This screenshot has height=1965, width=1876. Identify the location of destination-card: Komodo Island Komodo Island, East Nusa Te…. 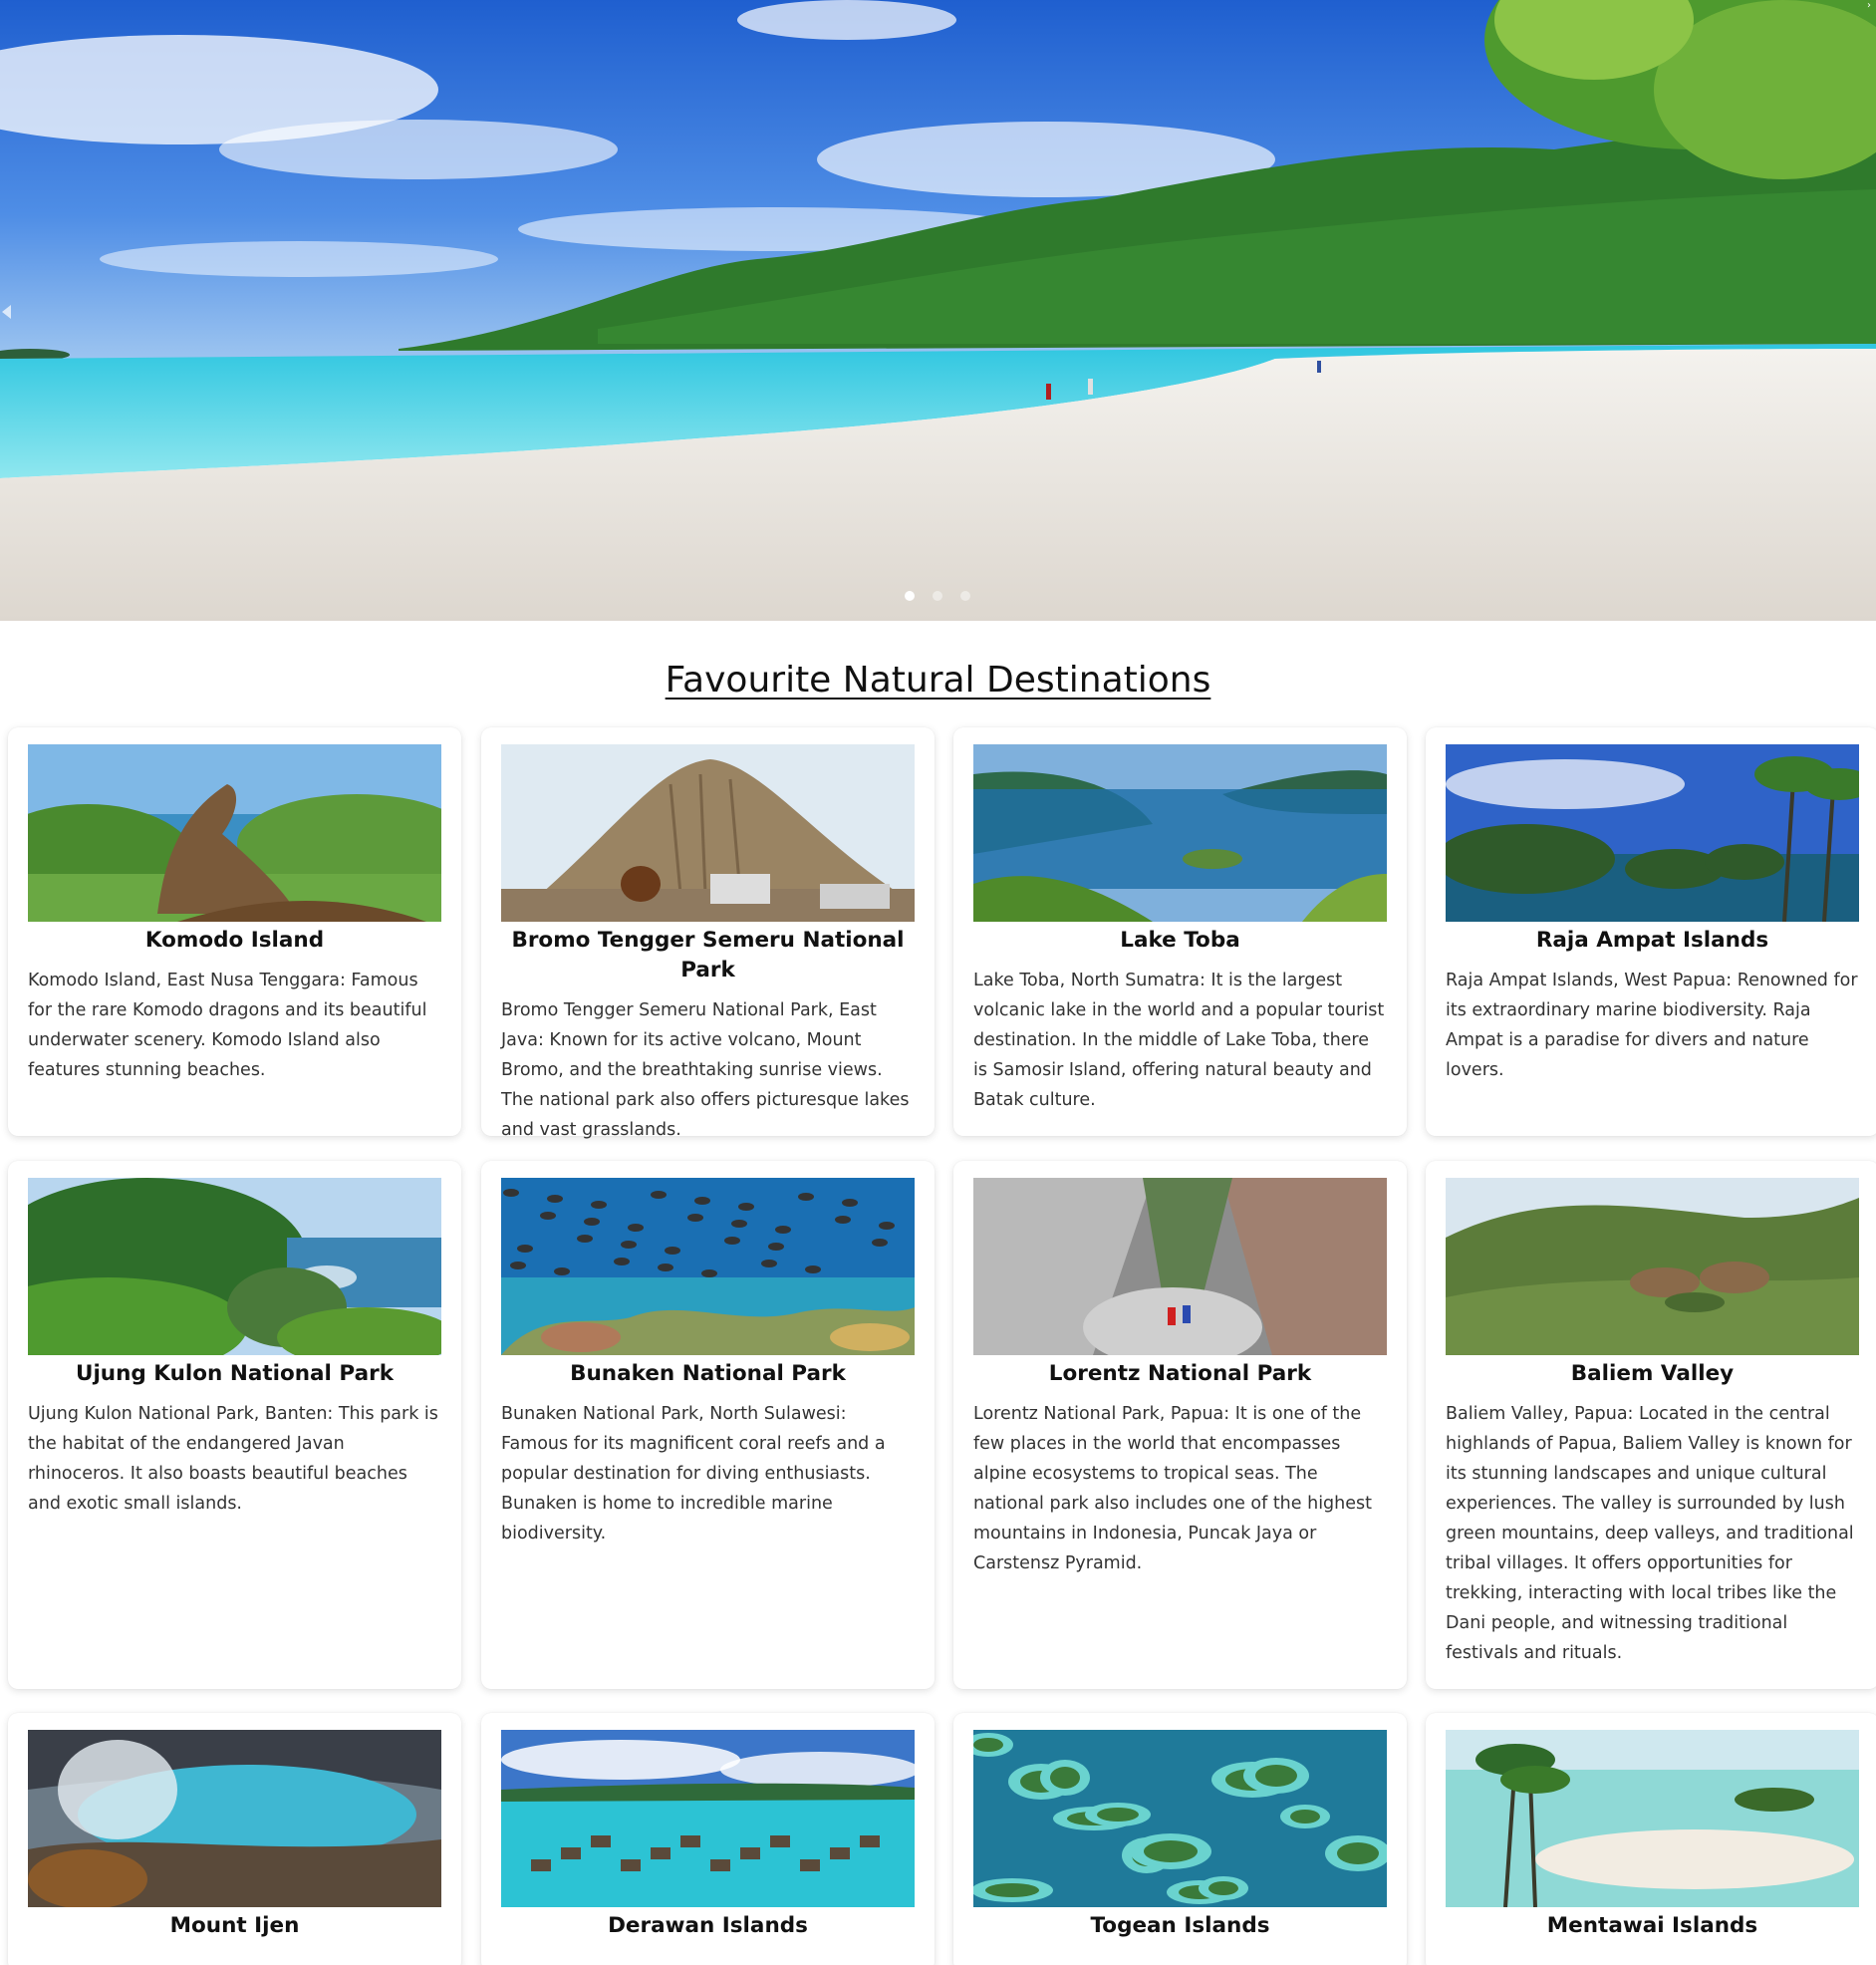
(235, 932).